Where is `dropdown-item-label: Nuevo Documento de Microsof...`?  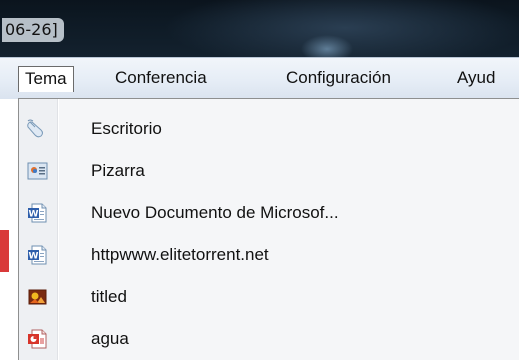 dropdown-item-label: Nuevo Documento de Microsof... is located at coordinates (215, 212).